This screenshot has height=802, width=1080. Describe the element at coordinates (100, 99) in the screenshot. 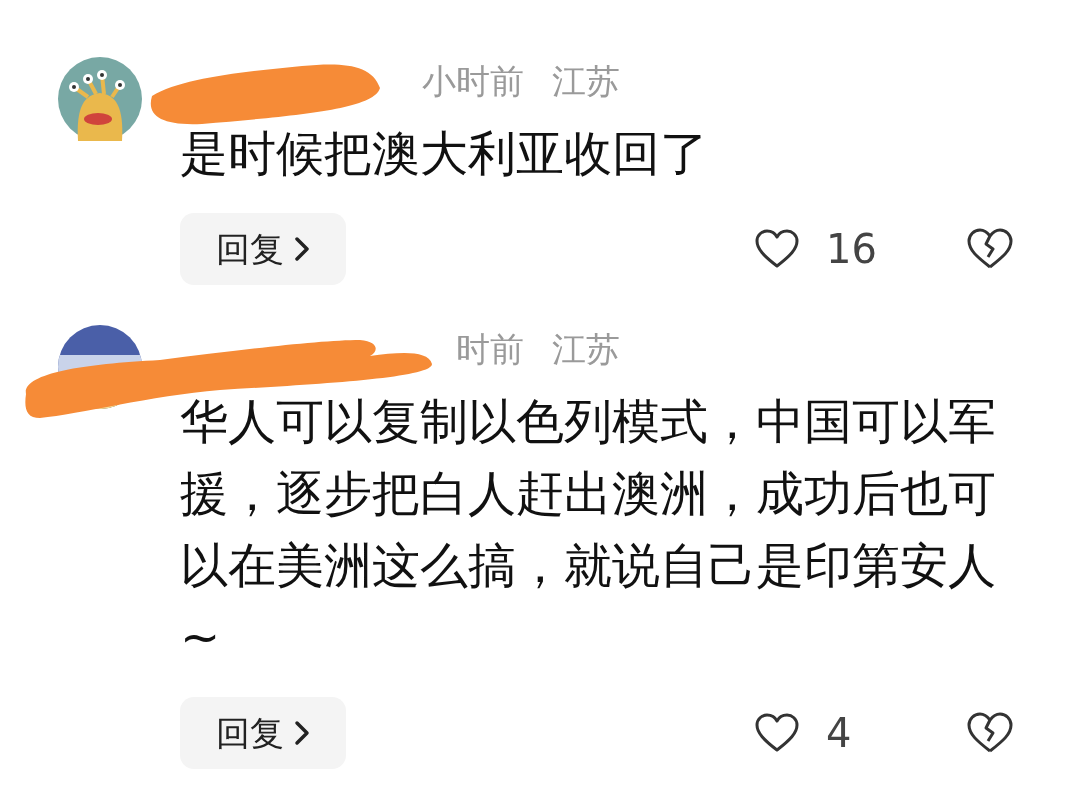

I see `monster-avatar` at that location.